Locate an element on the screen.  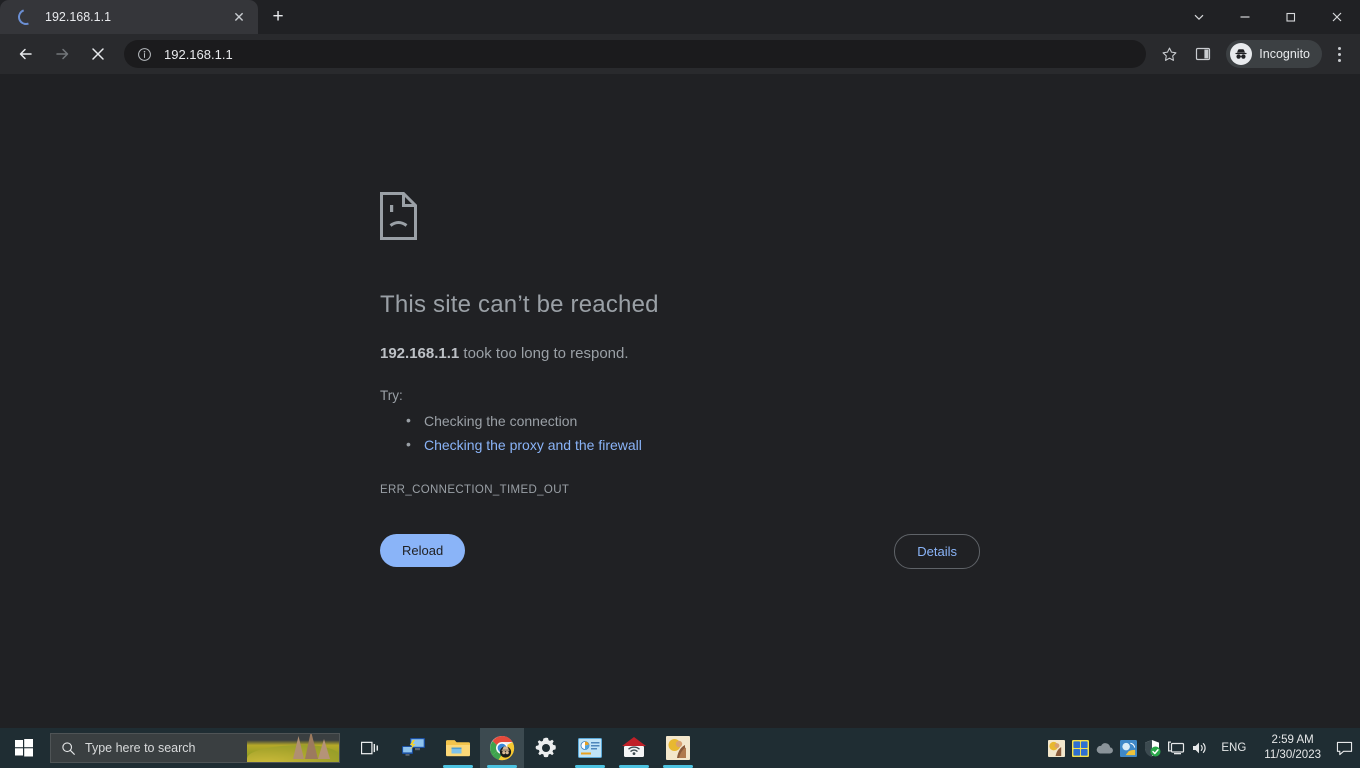
tab-strip: 192.168.1.1 ✕ + is located at coordinates (680, 17).